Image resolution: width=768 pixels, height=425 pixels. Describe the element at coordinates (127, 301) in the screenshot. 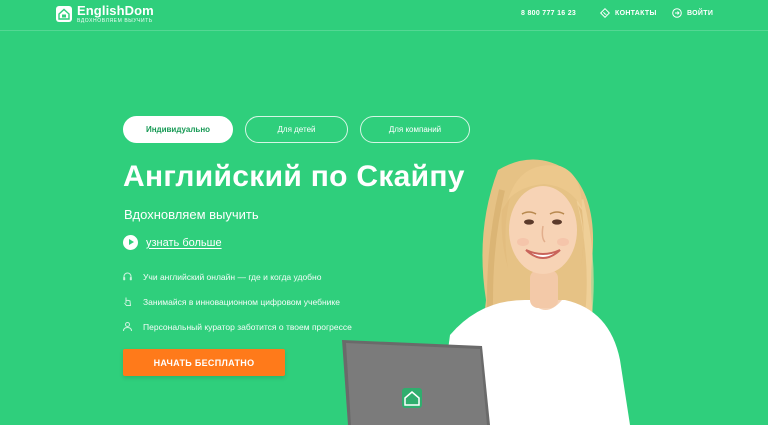

I see `hand-pointer-icon` at that location.